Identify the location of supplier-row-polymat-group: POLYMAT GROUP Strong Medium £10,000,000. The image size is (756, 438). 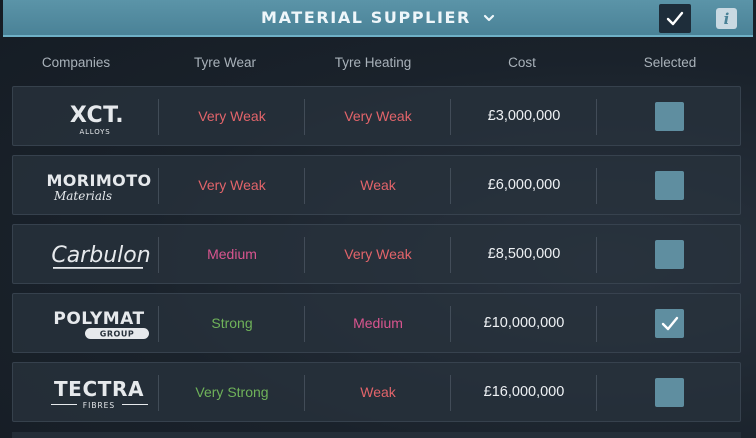
(376, 323).